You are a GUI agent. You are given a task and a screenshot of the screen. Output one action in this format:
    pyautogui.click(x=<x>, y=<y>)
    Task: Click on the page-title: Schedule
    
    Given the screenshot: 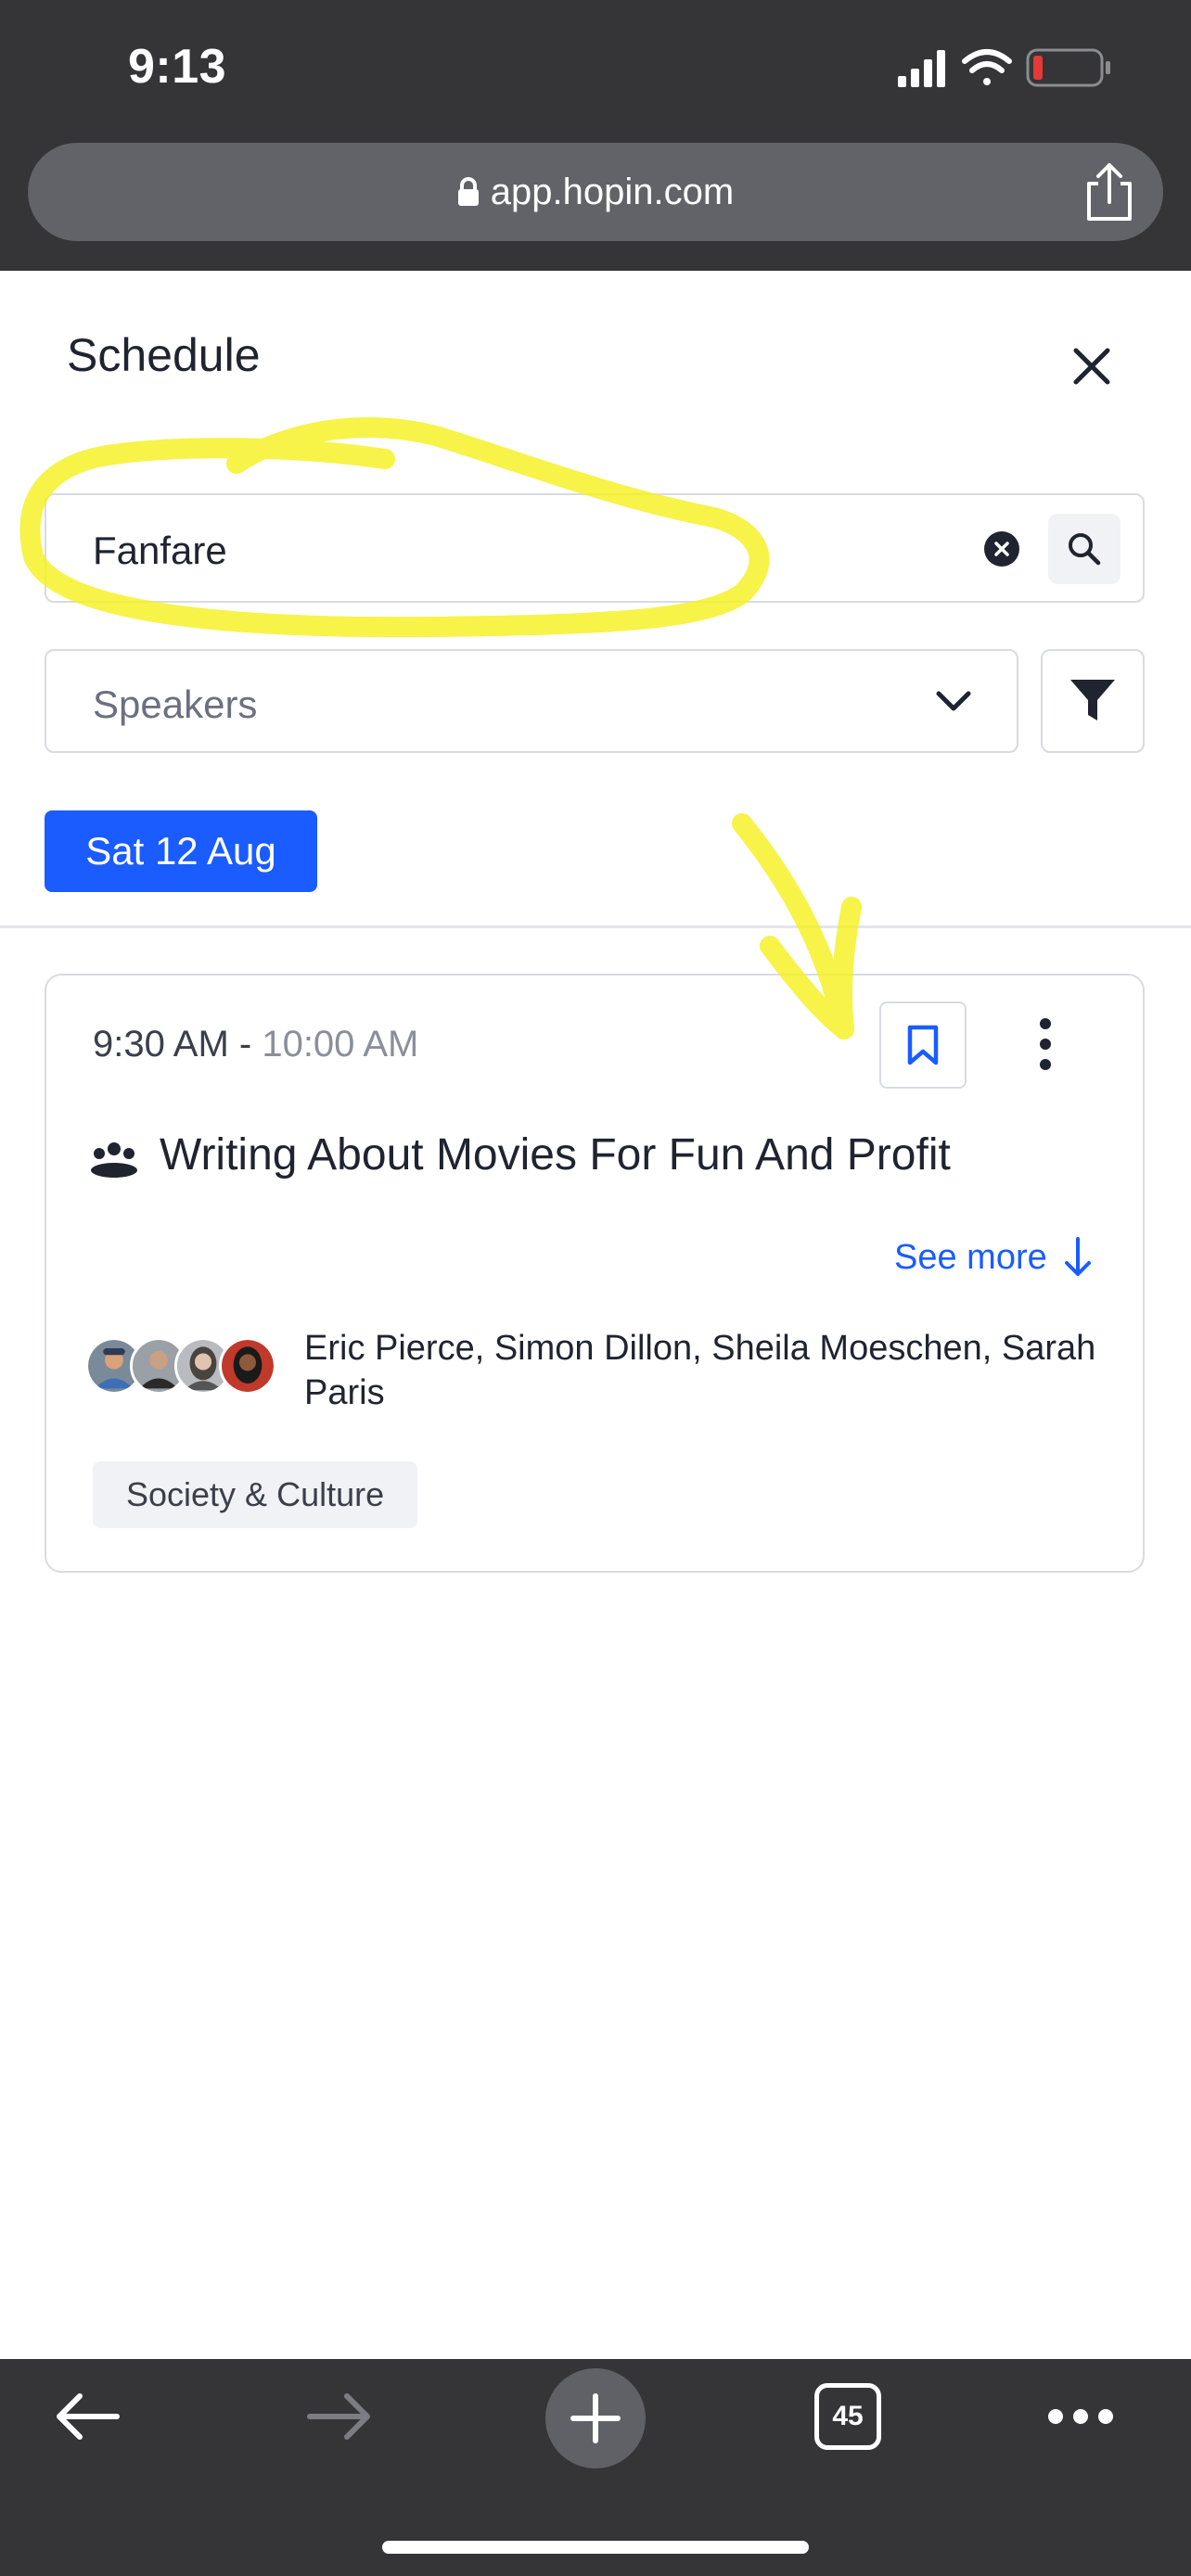 What is the action you would take?
    pyautogui.click(x=164, y=355)
    